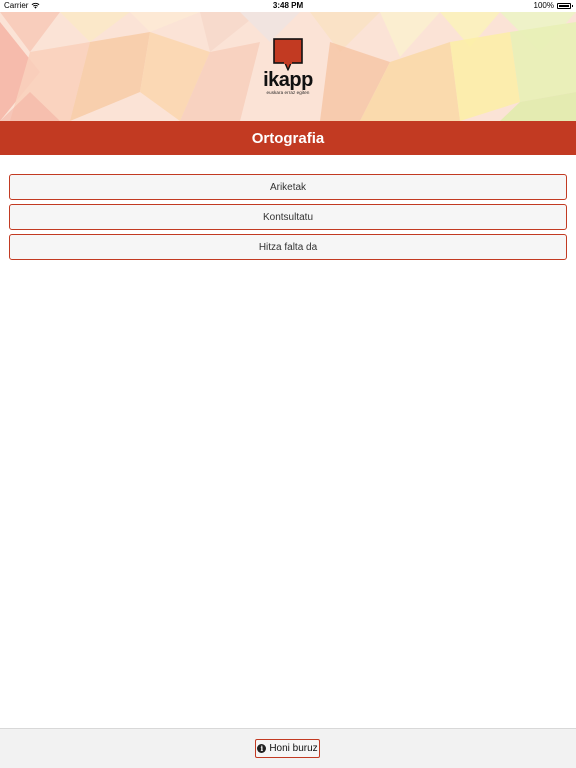  I want to click on title-bar: Ortografia, so click(288, 138).